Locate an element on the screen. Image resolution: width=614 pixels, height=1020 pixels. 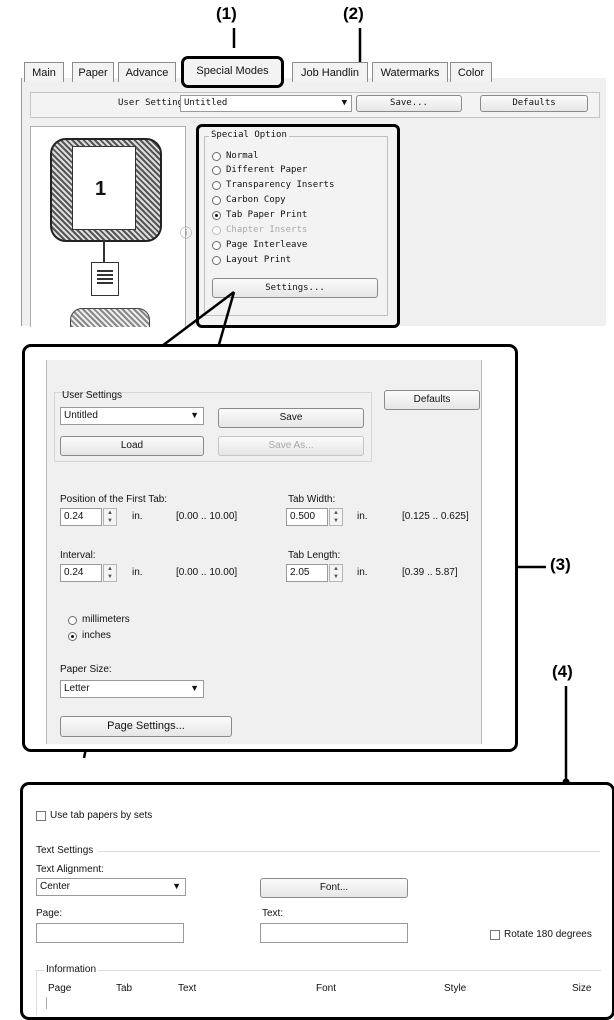
tab-width-label: Tab Width: is located at coordinates (312, 499).